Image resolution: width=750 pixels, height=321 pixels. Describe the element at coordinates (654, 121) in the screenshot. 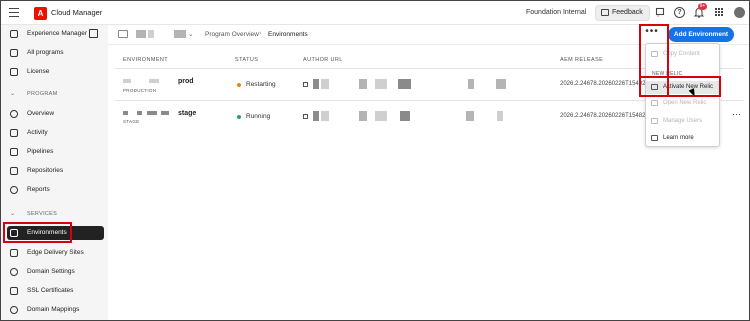

I see `users-icon` at that location.